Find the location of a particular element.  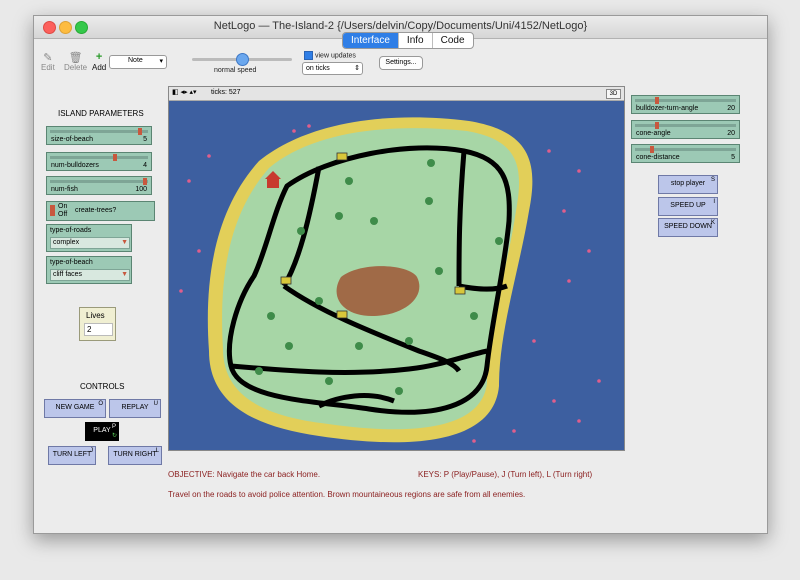

switch-knob is located at coordinates (52, 210).